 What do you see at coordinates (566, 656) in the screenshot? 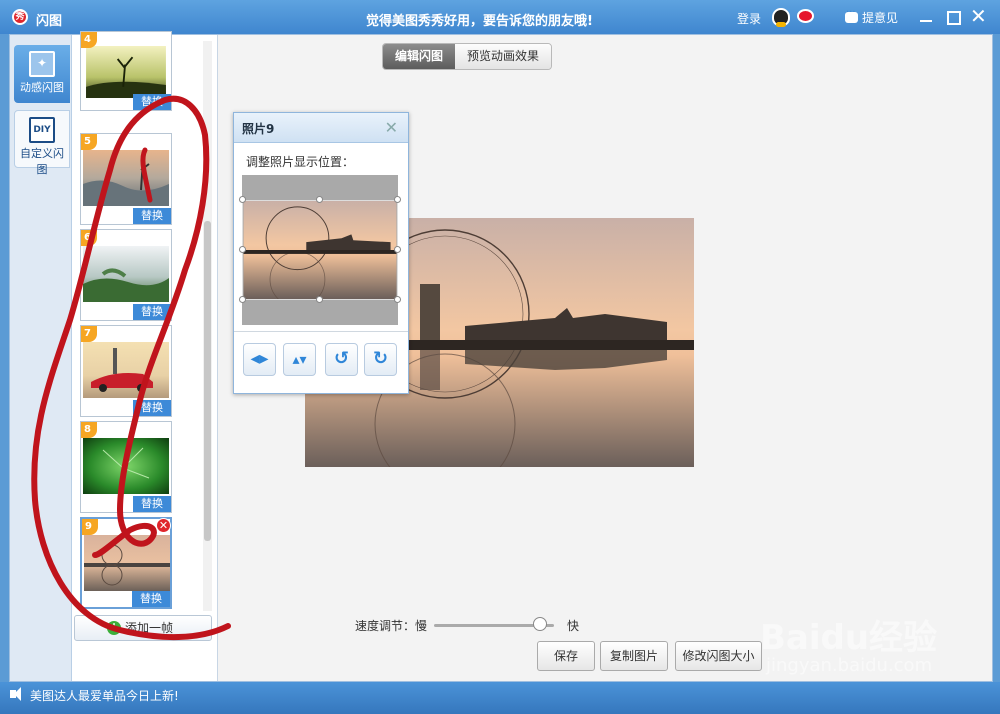
I see `save-button: 保存` at bounding box center [566, 656].